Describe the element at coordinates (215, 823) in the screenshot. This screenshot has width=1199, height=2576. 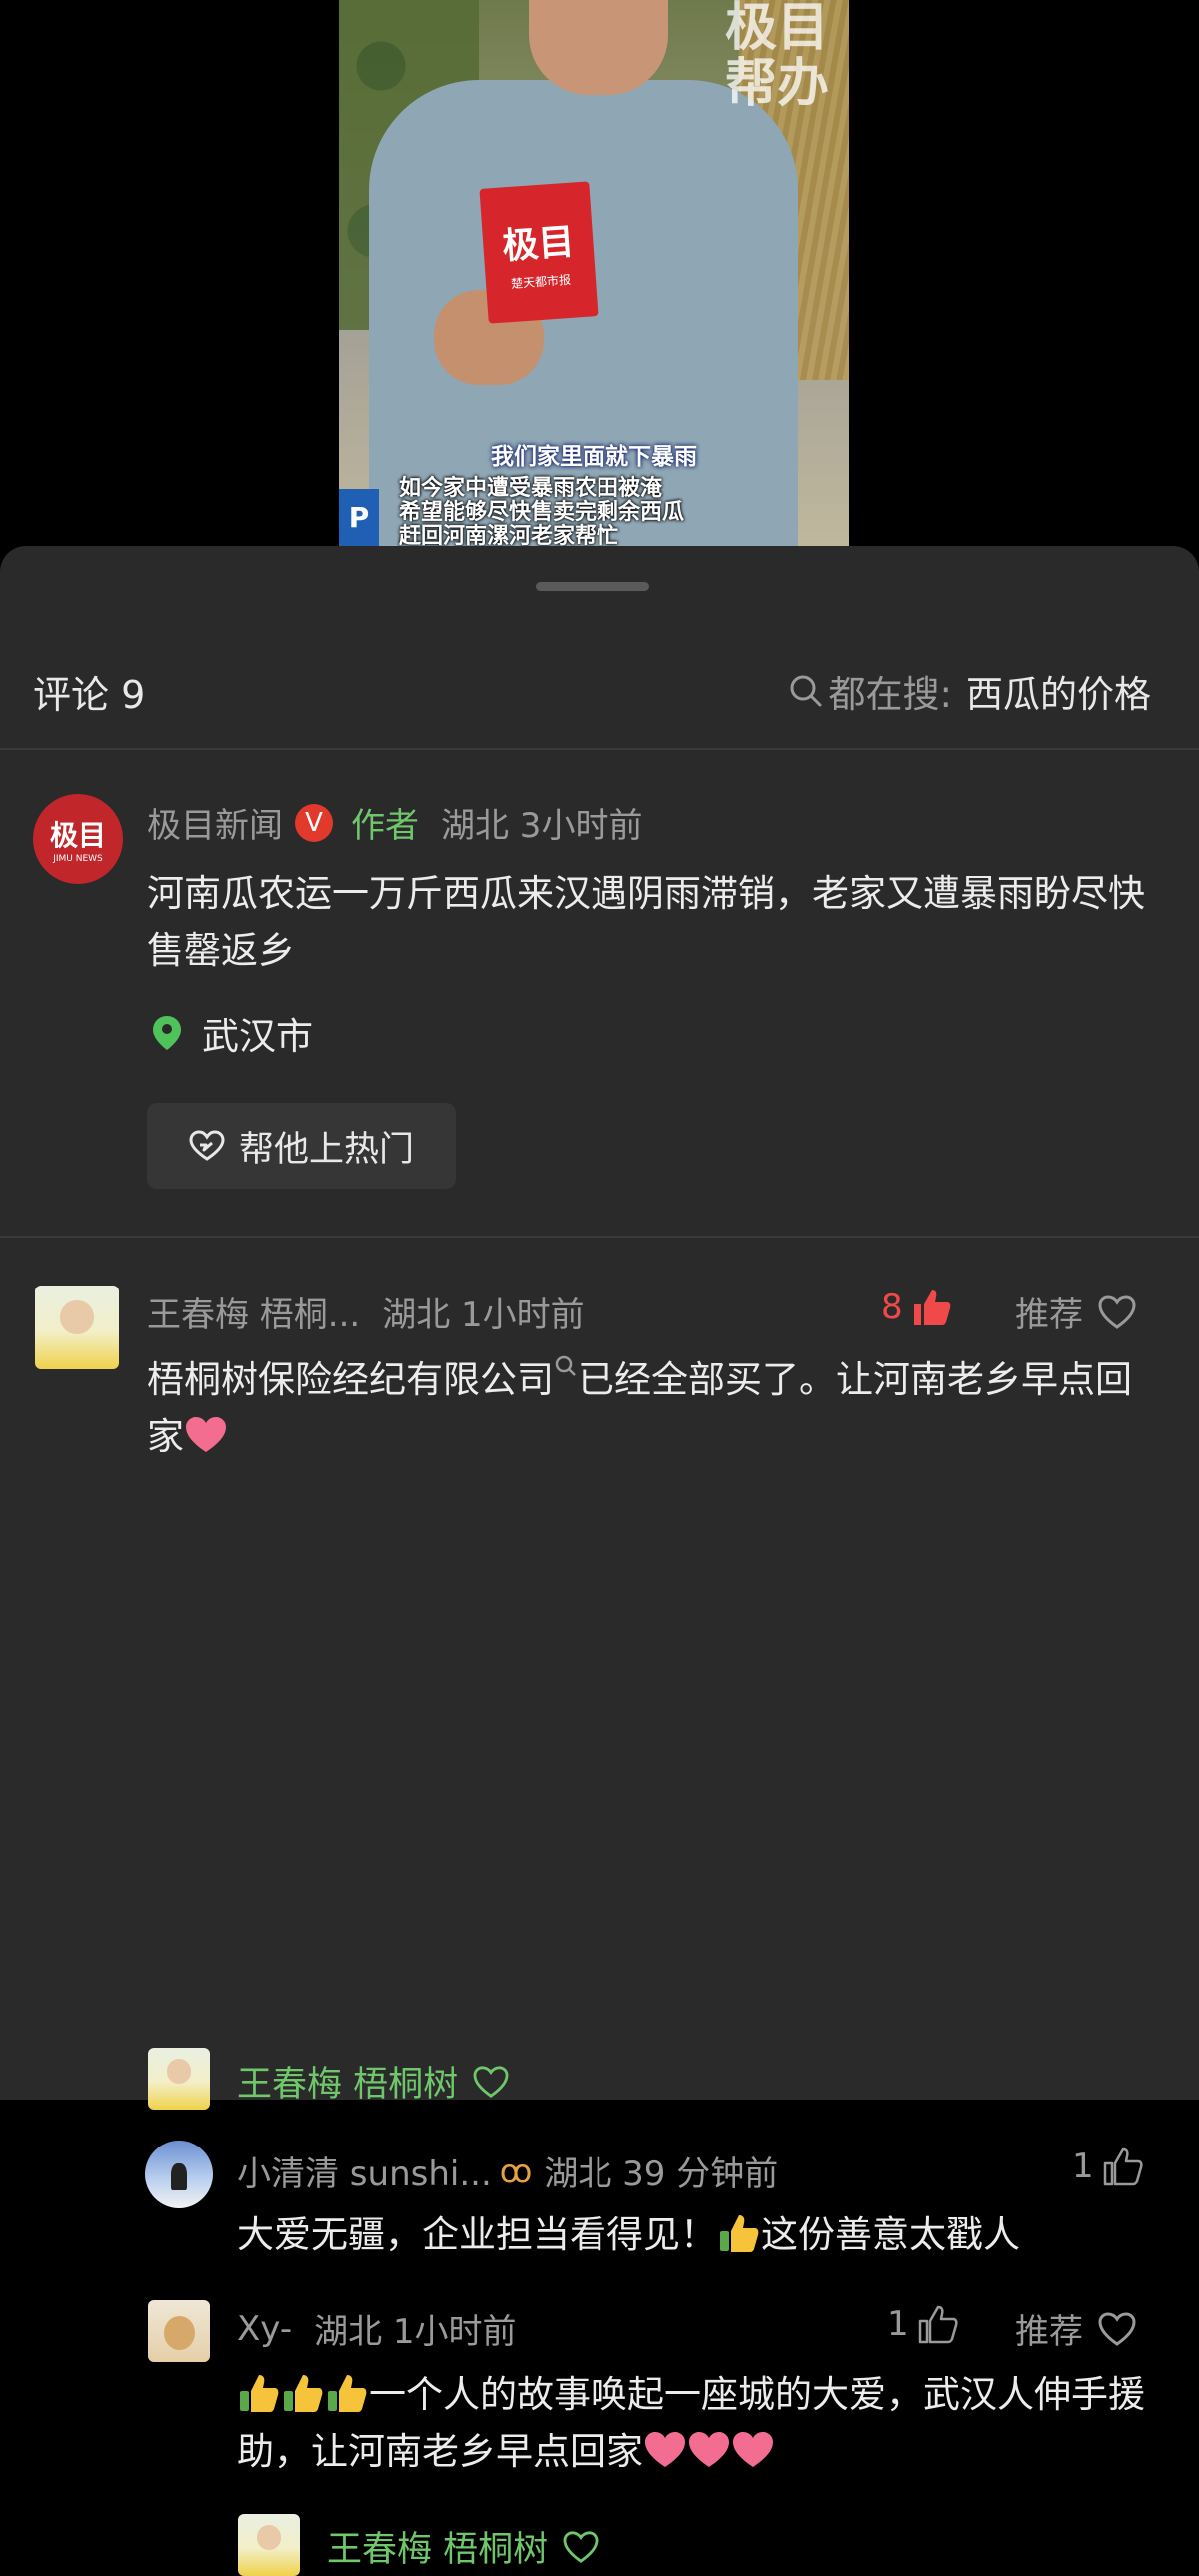
I see `author-name: 极目新闻` at that location.